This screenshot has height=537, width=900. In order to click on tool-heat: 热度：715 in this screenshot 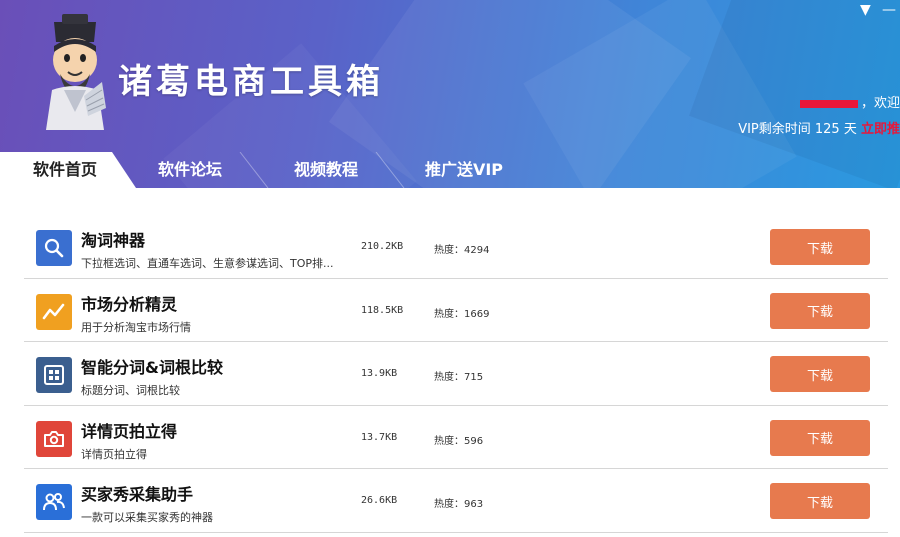, I will do `click(458, 375)`.